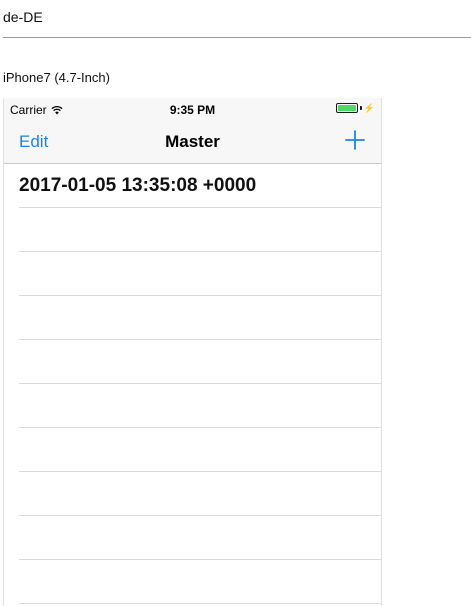 This screenshot has height=606, width=471. Describe the element at coordinates (200, 603) in the screenshot. I see `row-separator` at that location.